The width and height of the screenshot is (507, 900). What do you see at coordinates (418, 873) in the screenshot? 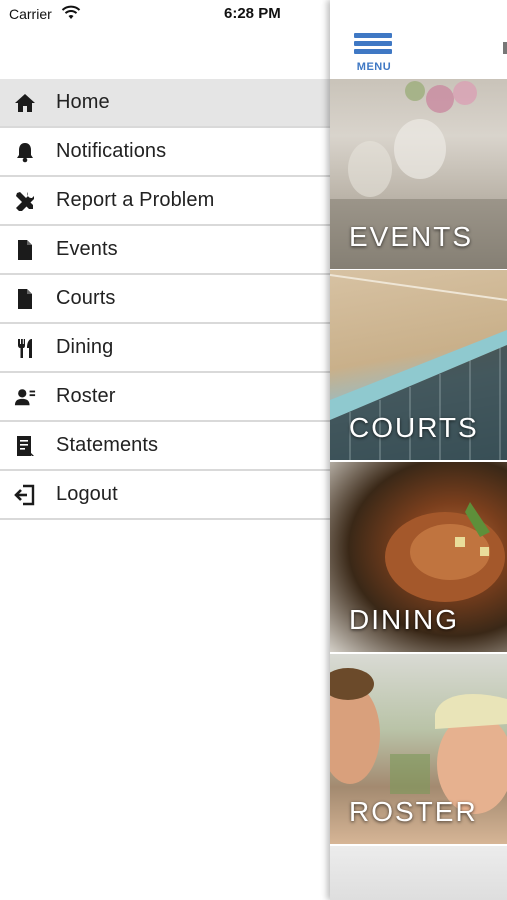
I see `tile-next-partial` at bounding box center [418, 873].